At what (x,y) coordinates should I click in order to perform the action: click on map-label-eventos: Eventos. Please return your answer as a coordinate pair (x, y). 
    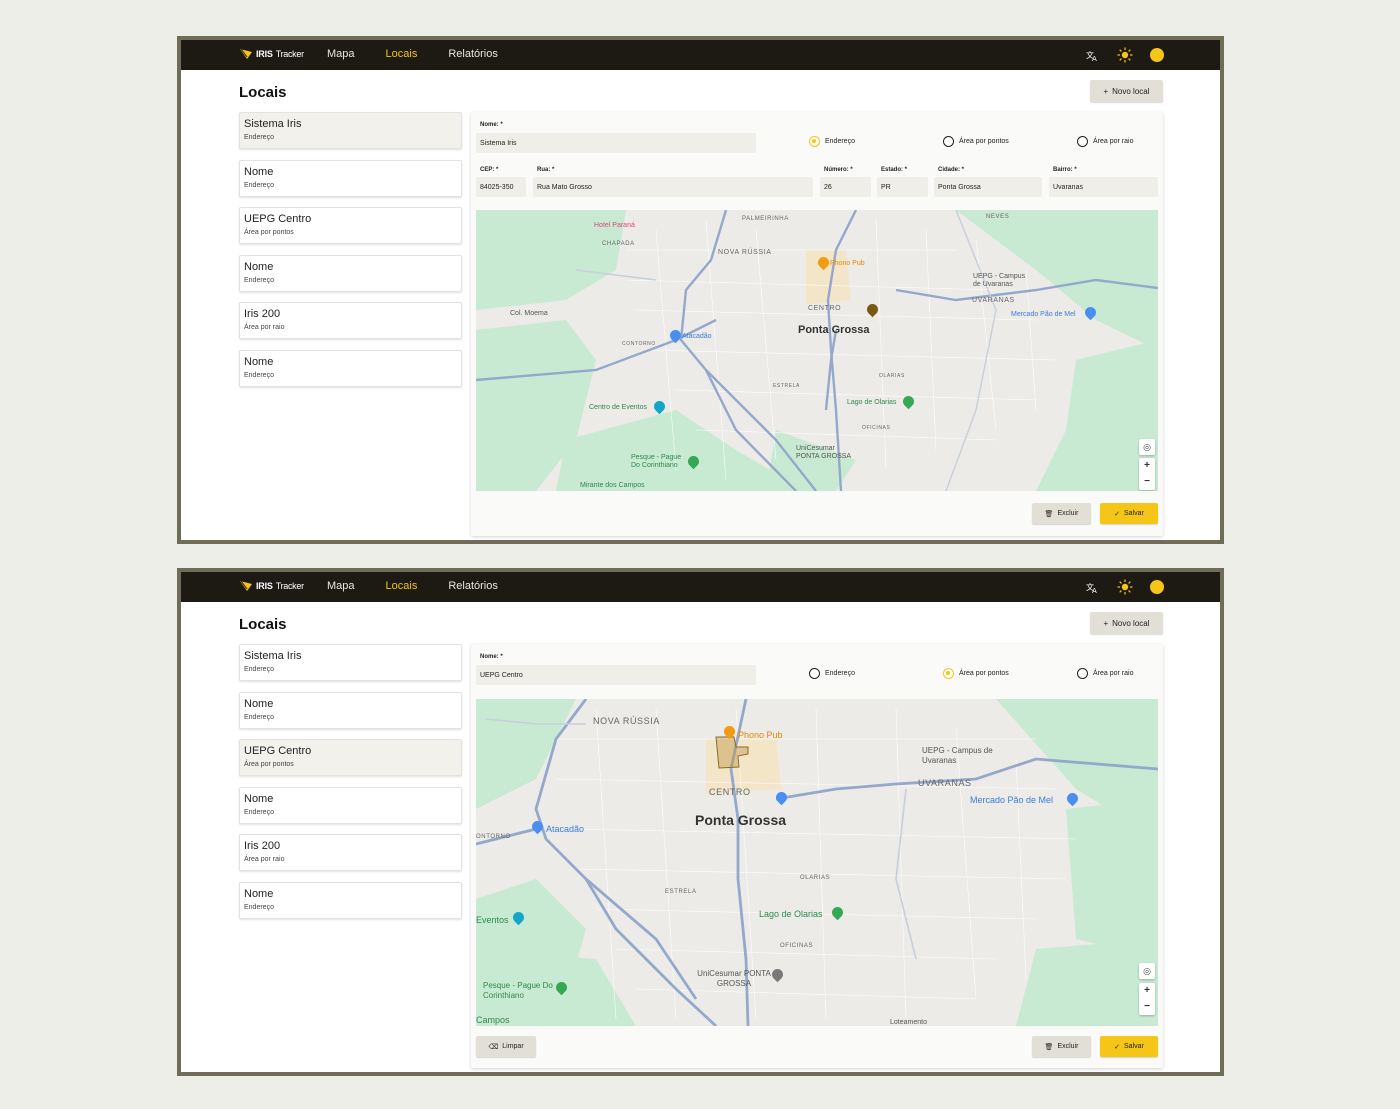
    Looking at the image, I should click on (492, 920).